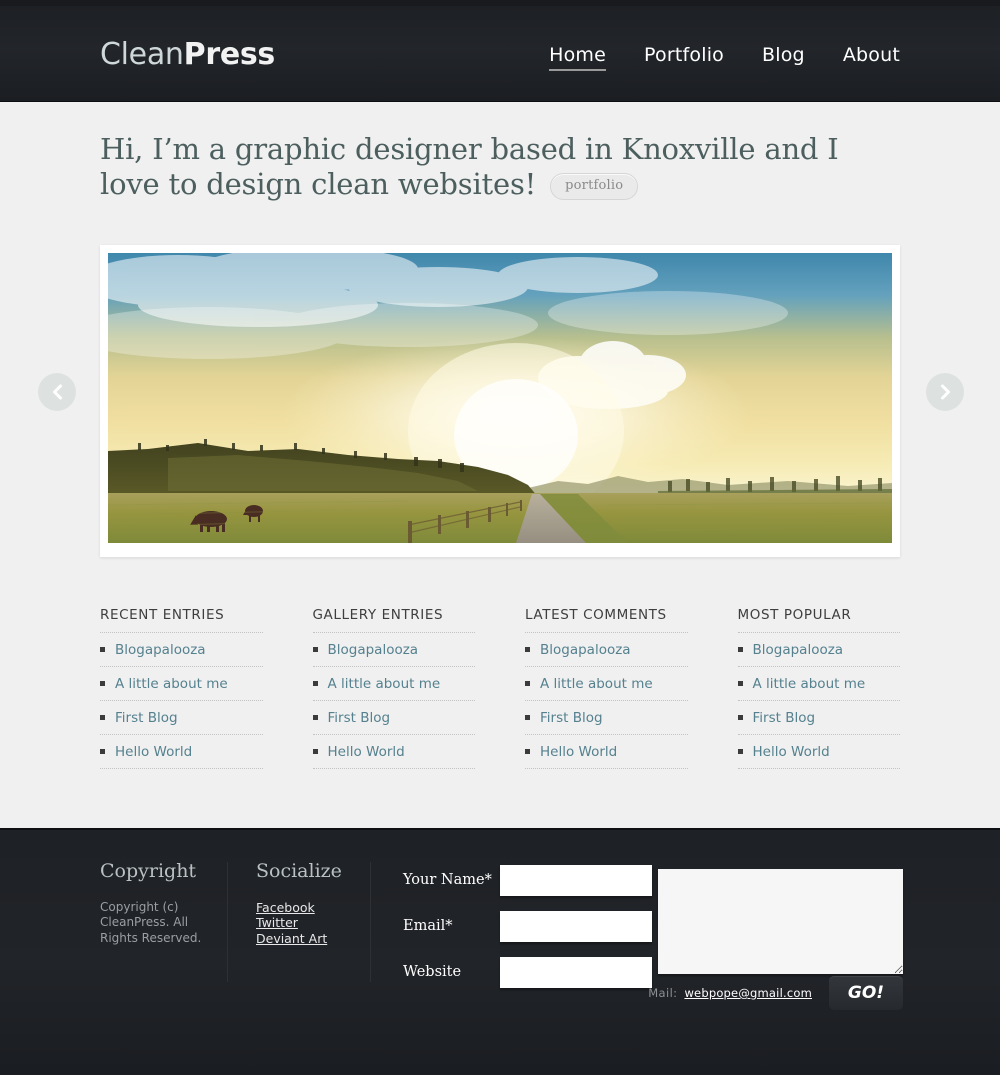  Describe the element at coordinates (748, 993) in the screenshot. I see `mail-address-link: webpope@gmail.com` at that location.